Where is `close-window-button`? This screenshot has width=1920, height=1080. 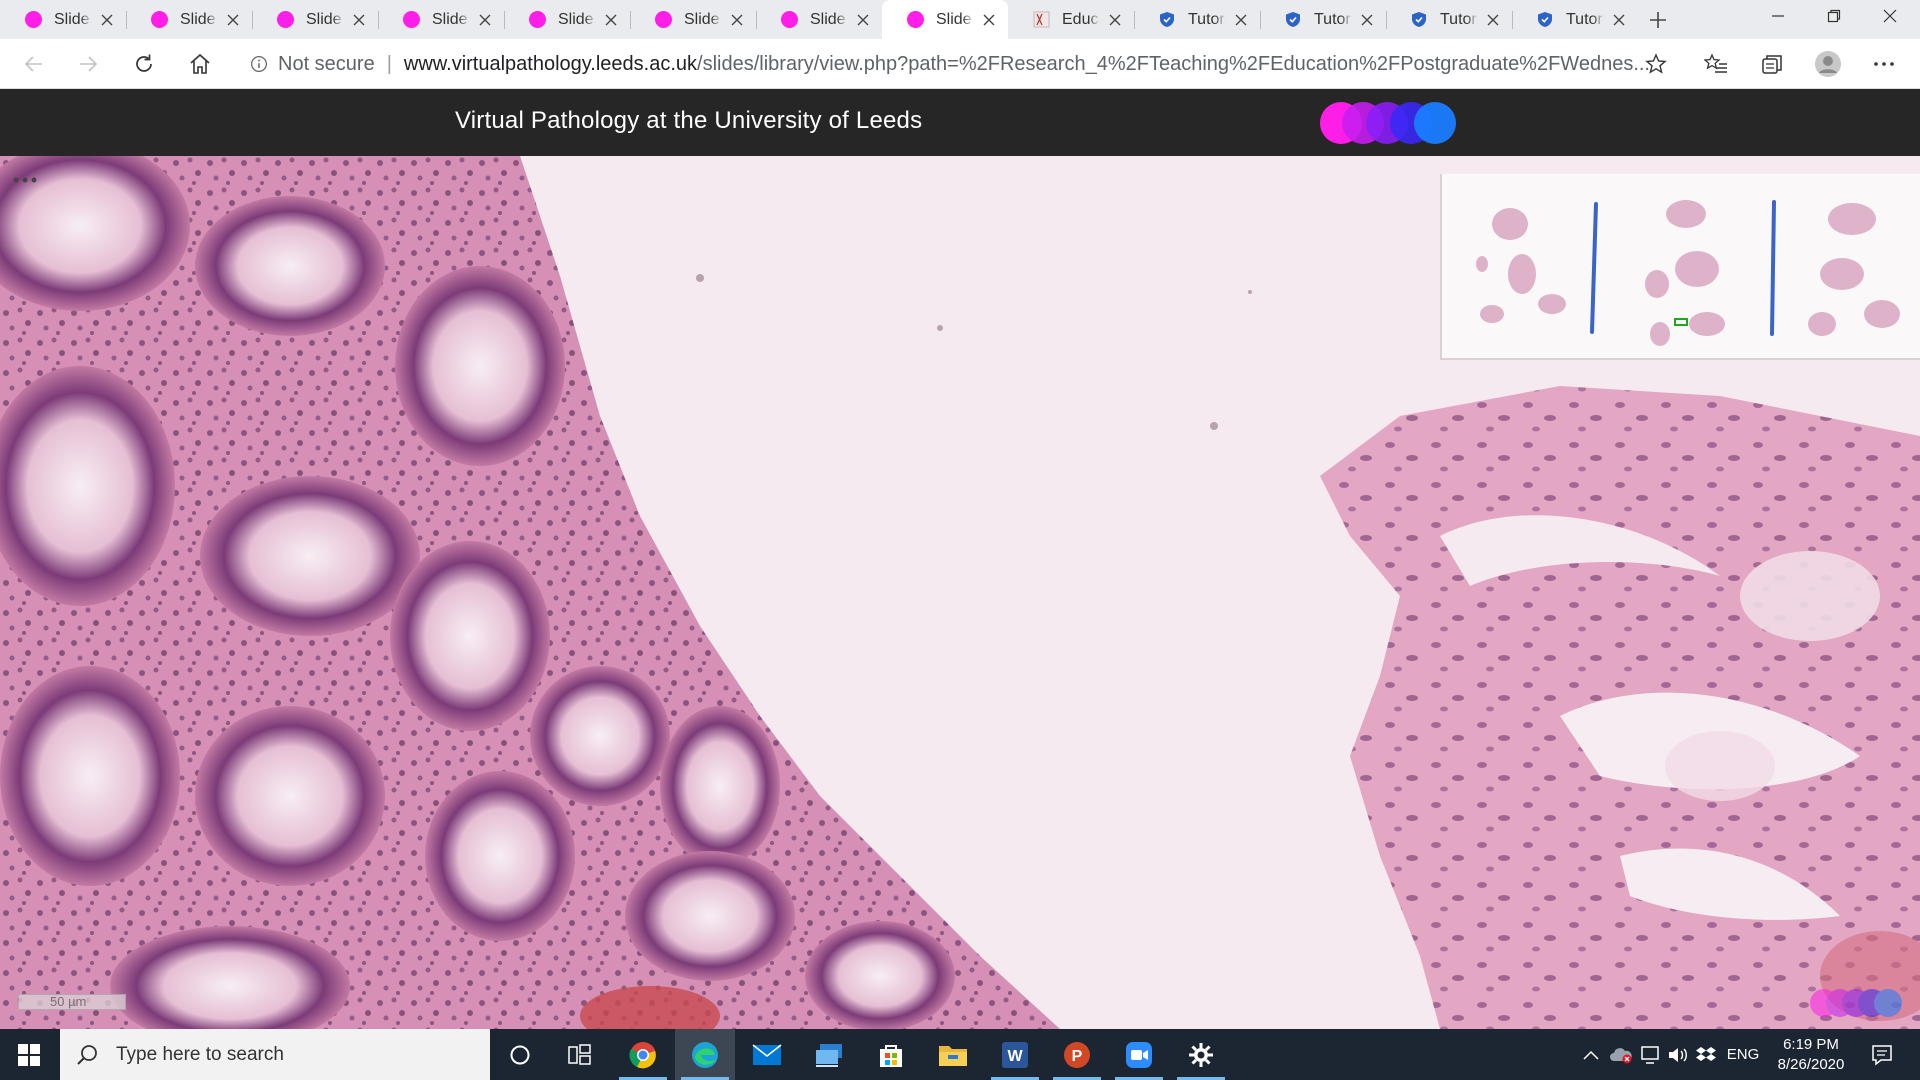
close-window-button is located at coordinates (1890, 16).